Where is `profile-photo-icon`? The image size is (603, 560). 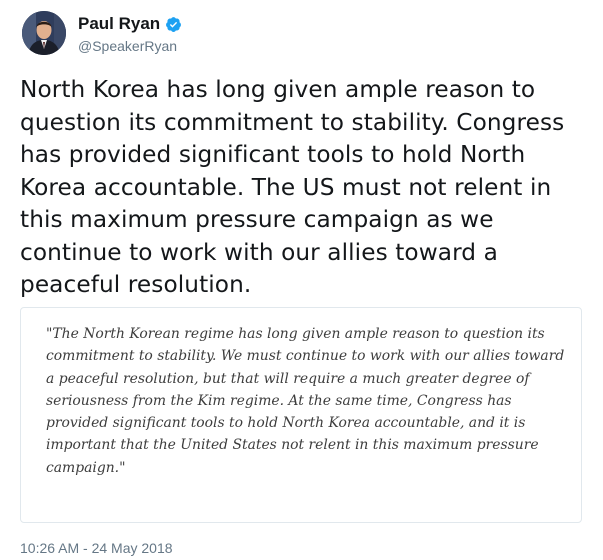
profile-photo-icon is located at coordinates (44, 33).